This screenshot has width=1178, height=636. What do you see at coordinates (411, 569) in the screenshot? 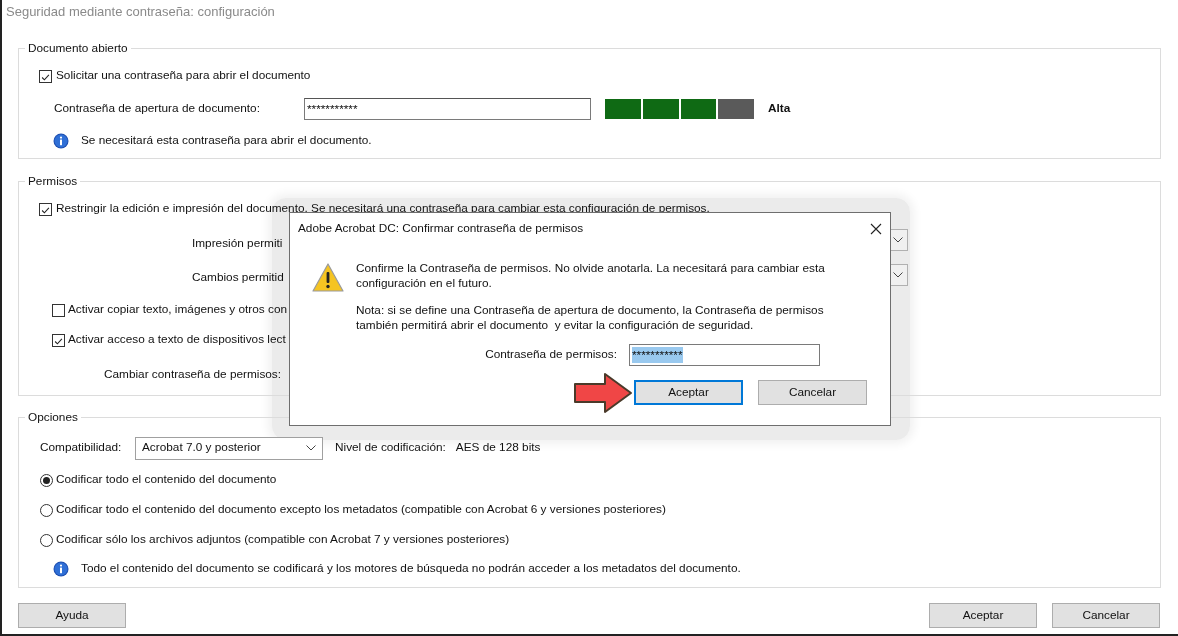
I see `info-text: Todo el contenido del documento se codificará y los motores de búsqueda no podrán acceder a los metadatos del documento.` at bounding box center [411, 569].